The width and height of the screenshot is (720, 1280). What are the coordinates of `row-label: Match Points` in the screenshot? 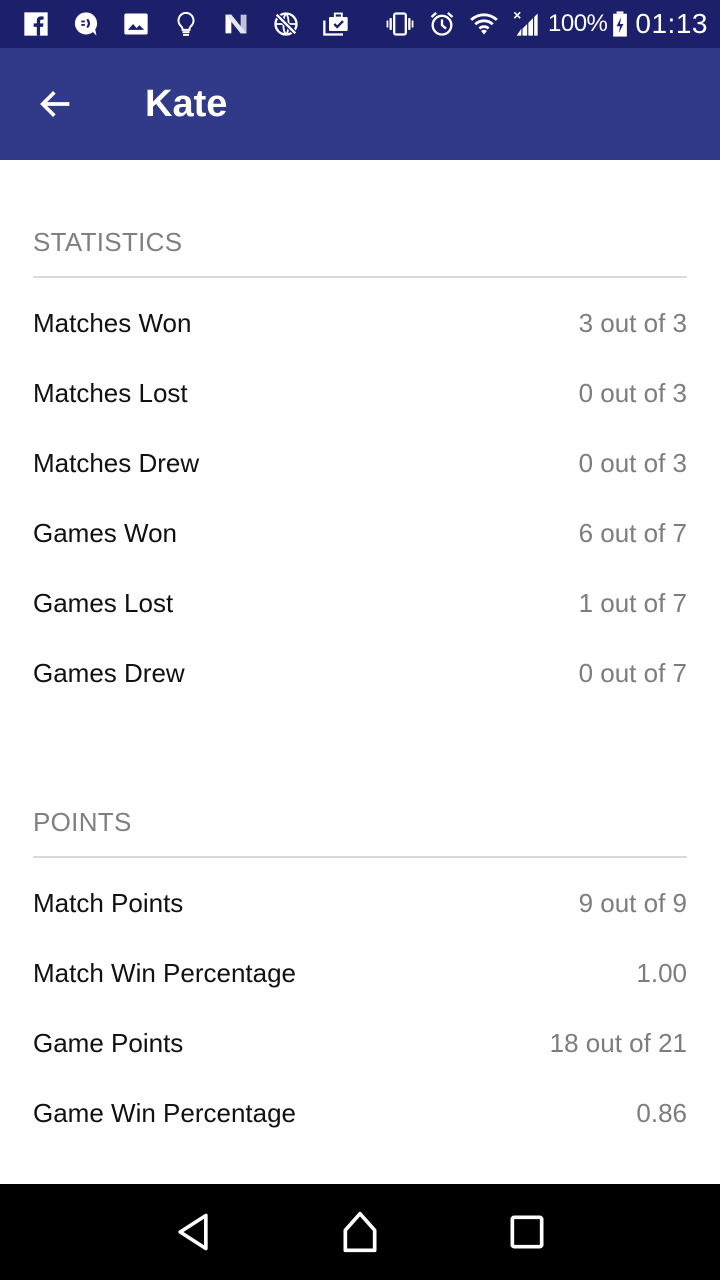 It's located at (108, 902).